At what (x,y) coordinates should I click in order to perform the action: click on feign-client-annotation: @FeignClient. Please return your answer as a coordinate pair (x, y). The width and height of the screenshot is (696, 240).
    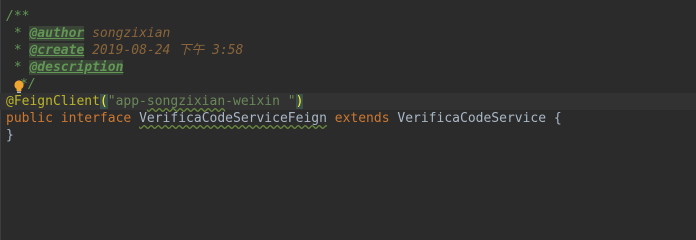
    Looking at the image, I should click on (53, 101).